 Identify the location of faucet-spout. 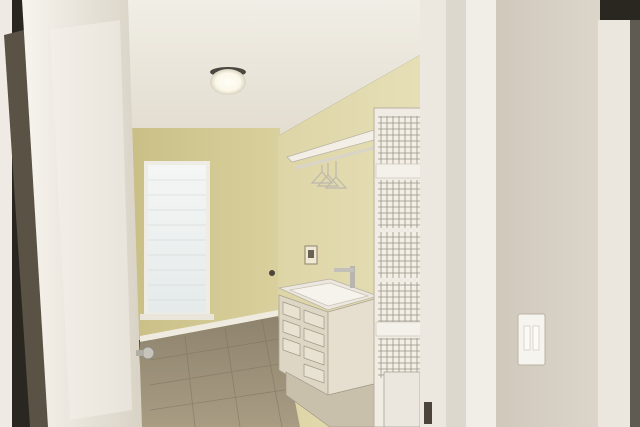
(344, 270).